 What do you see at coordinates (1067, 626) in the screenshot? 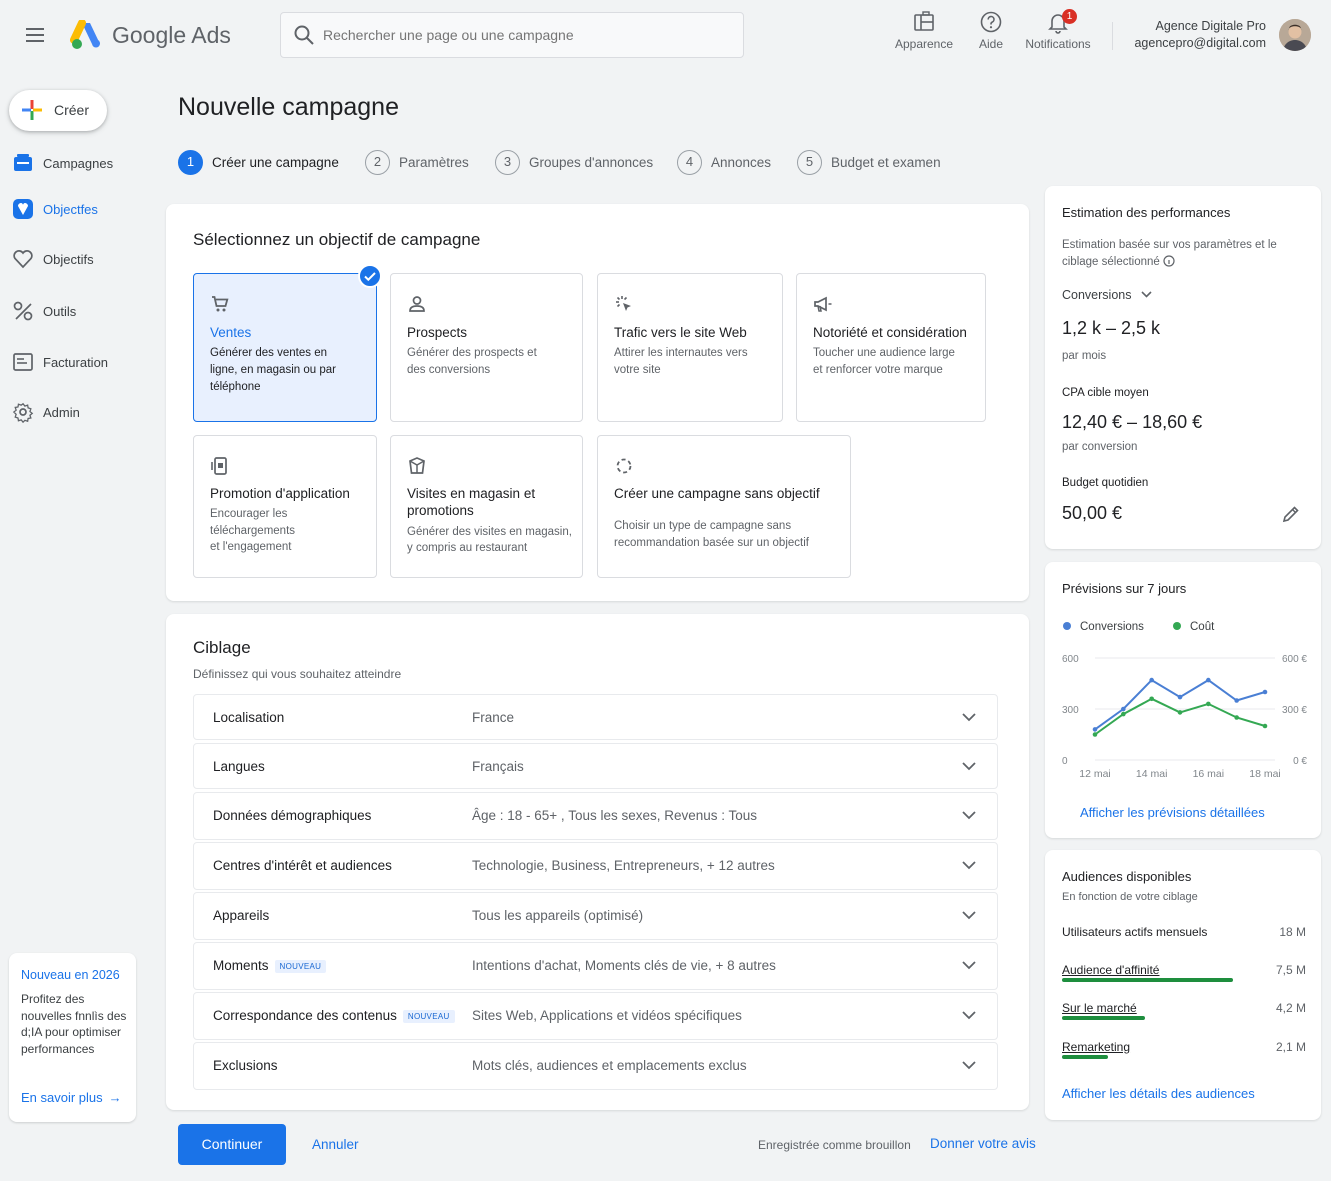
I see `legend-marker-conversions` at bounding box center [1067, 626].